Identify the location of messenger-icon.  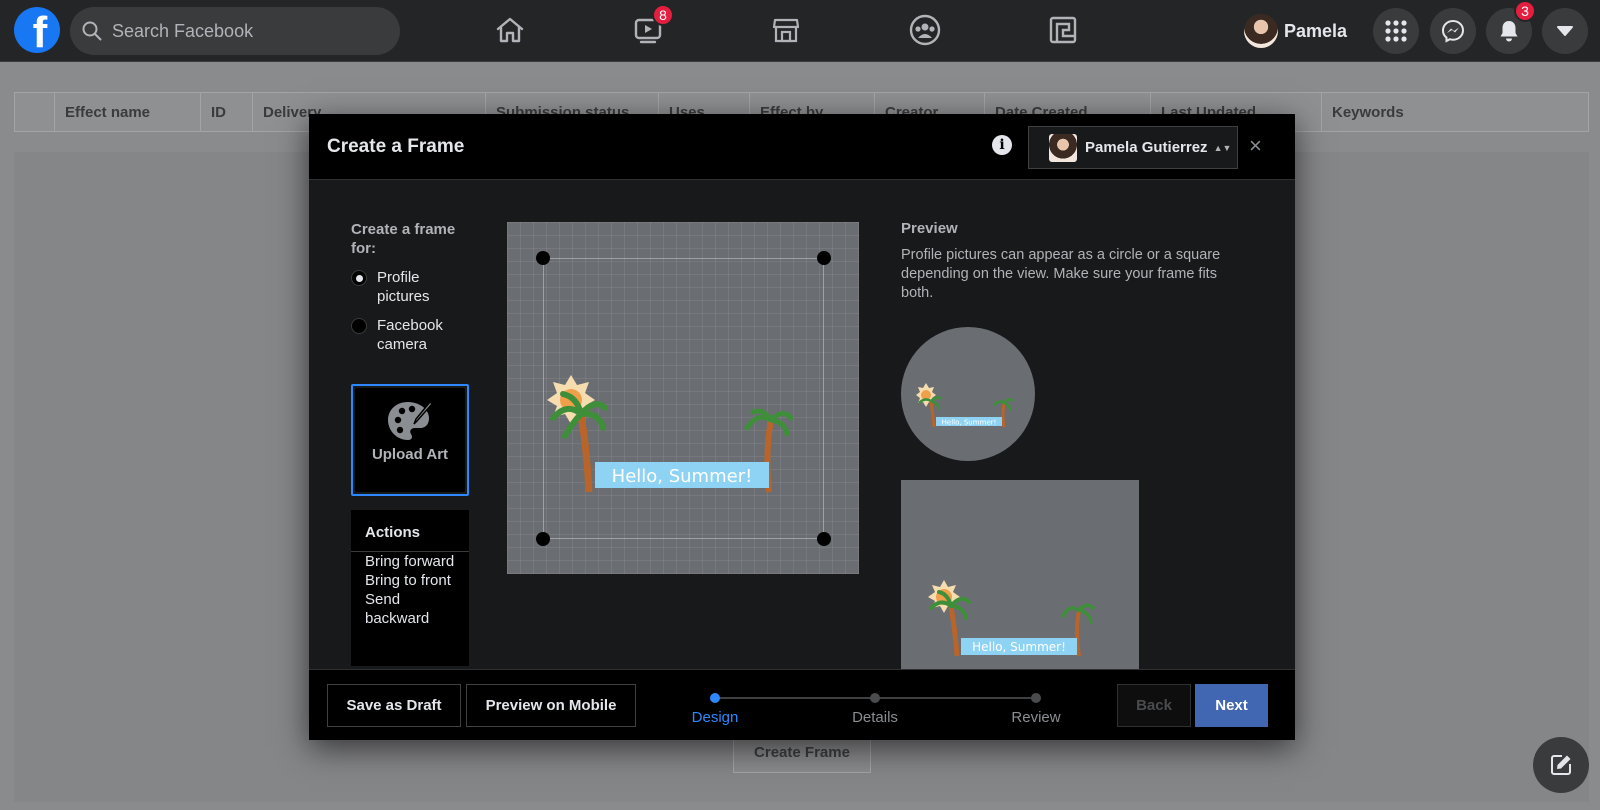
(1453, 31).